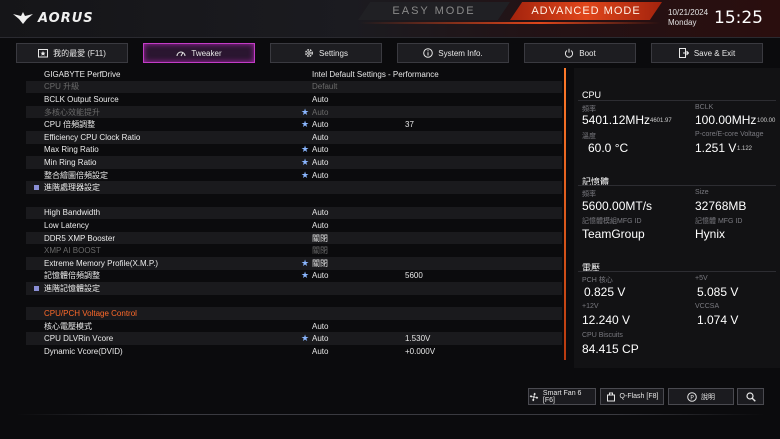 Image resolution: width=780 pixels, height=439 pixels. What do you see at coordinates (586, 11) in the screenshot?
I see `advanced-mode-button: ADVANCED MODE` at bounding box center [586, 11].